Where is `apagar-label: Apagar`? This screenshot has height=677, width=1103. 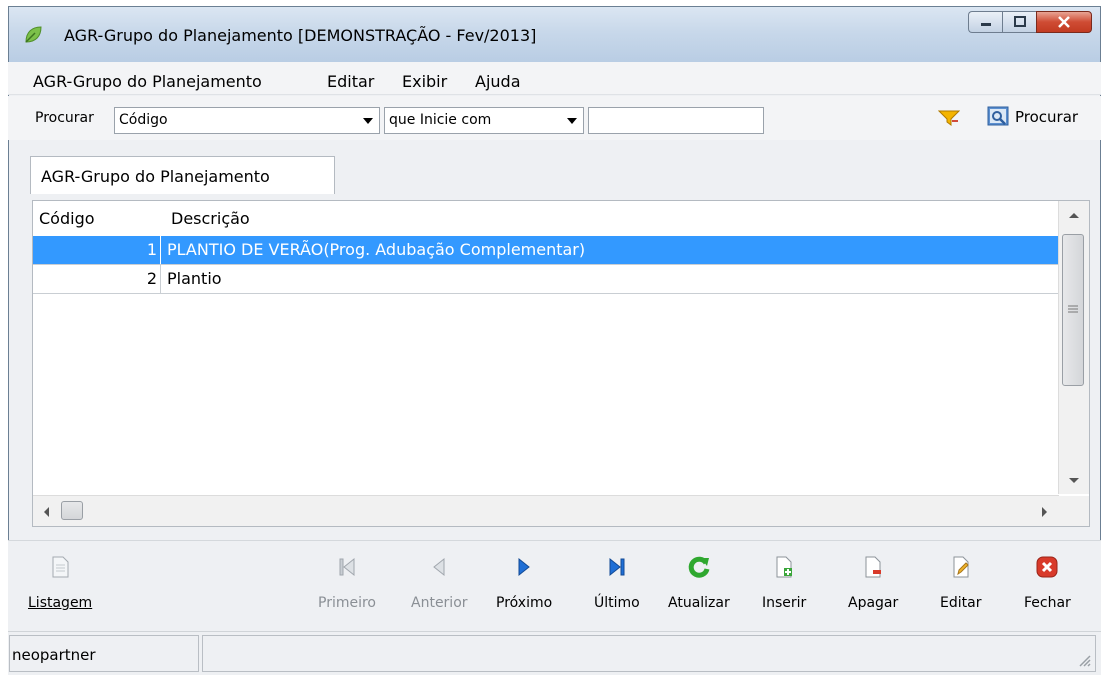 apagar-label: Apagar is located at coordinates (873, 603).